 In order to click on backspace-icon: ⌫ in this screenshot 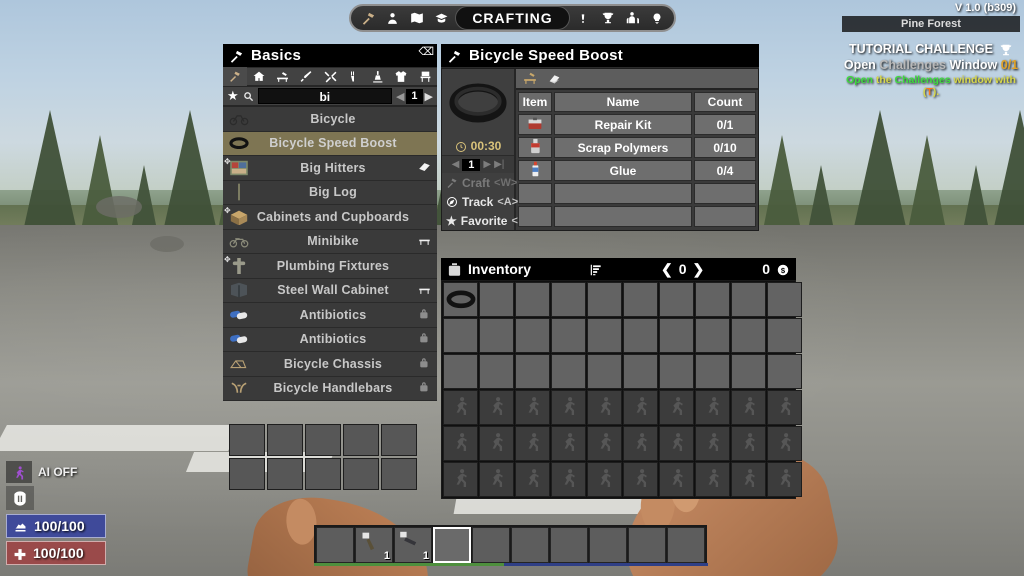, I will do `click(426, 51)`.